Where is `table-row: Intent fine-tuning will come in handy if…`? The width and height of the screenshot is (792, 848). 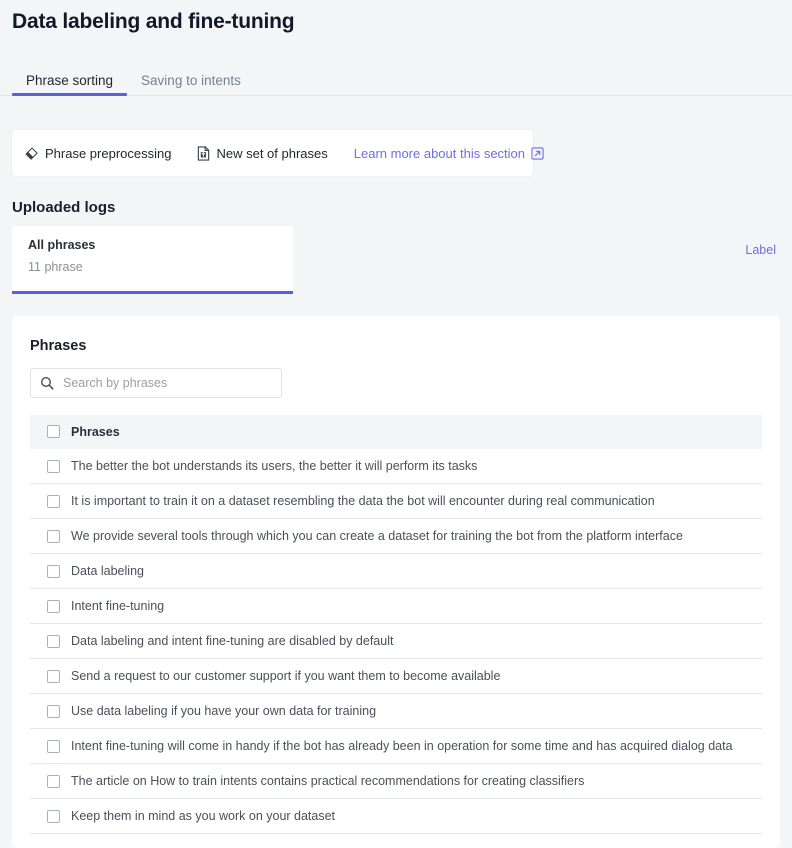
table-row: Intent fine-tuning will come in handy if… is located at coordinates (396, 746).